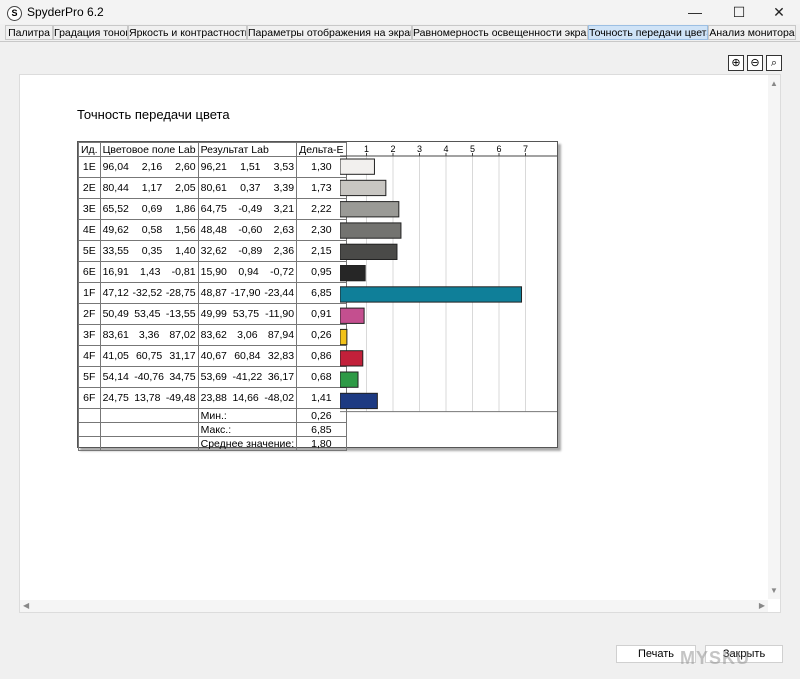  I want to click on patch-id: 2E, so click(89, 188).